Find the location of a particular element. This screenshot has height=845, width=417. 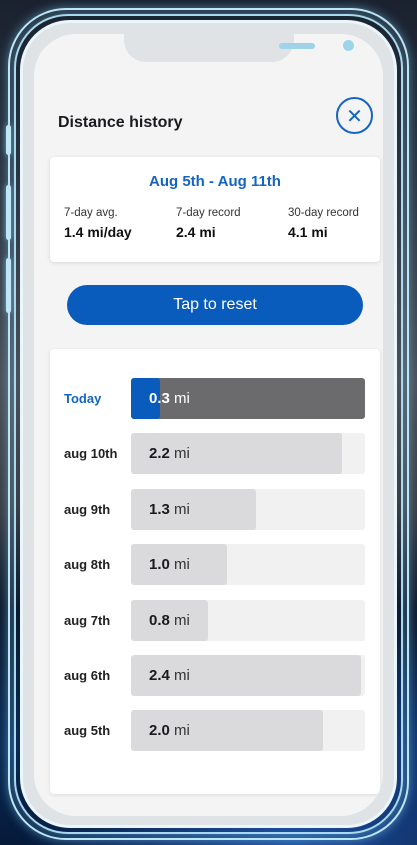

distance-bar-track: 1.3 mi is located at coordinates (248, 509).